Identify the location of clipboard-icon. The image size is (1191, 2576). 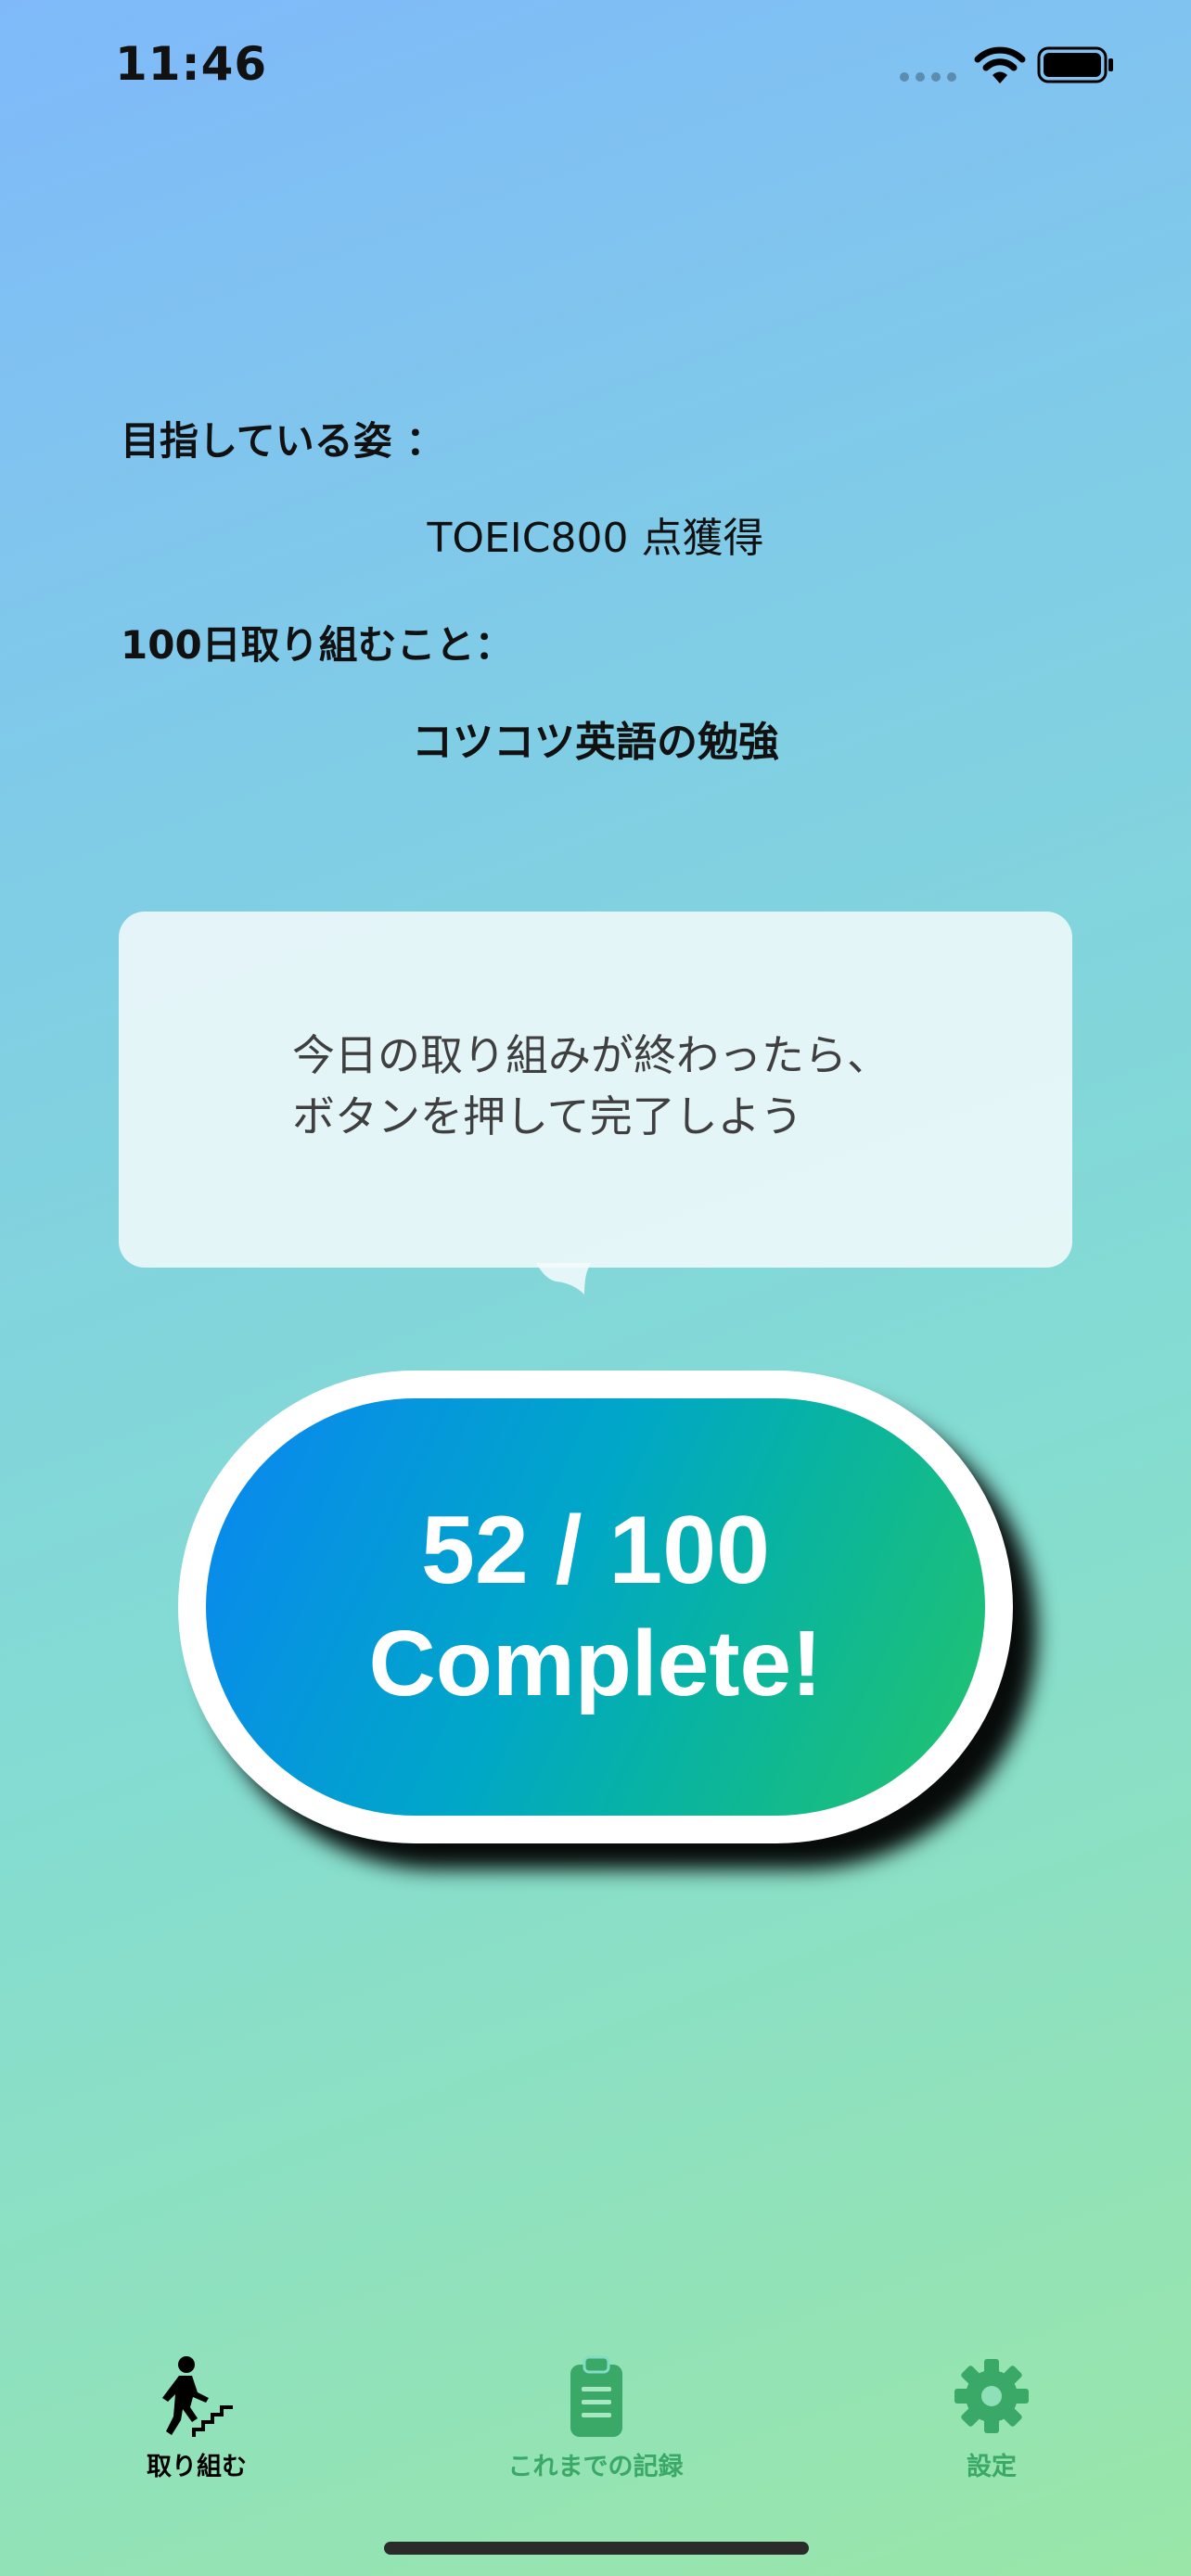
(596, 2396).